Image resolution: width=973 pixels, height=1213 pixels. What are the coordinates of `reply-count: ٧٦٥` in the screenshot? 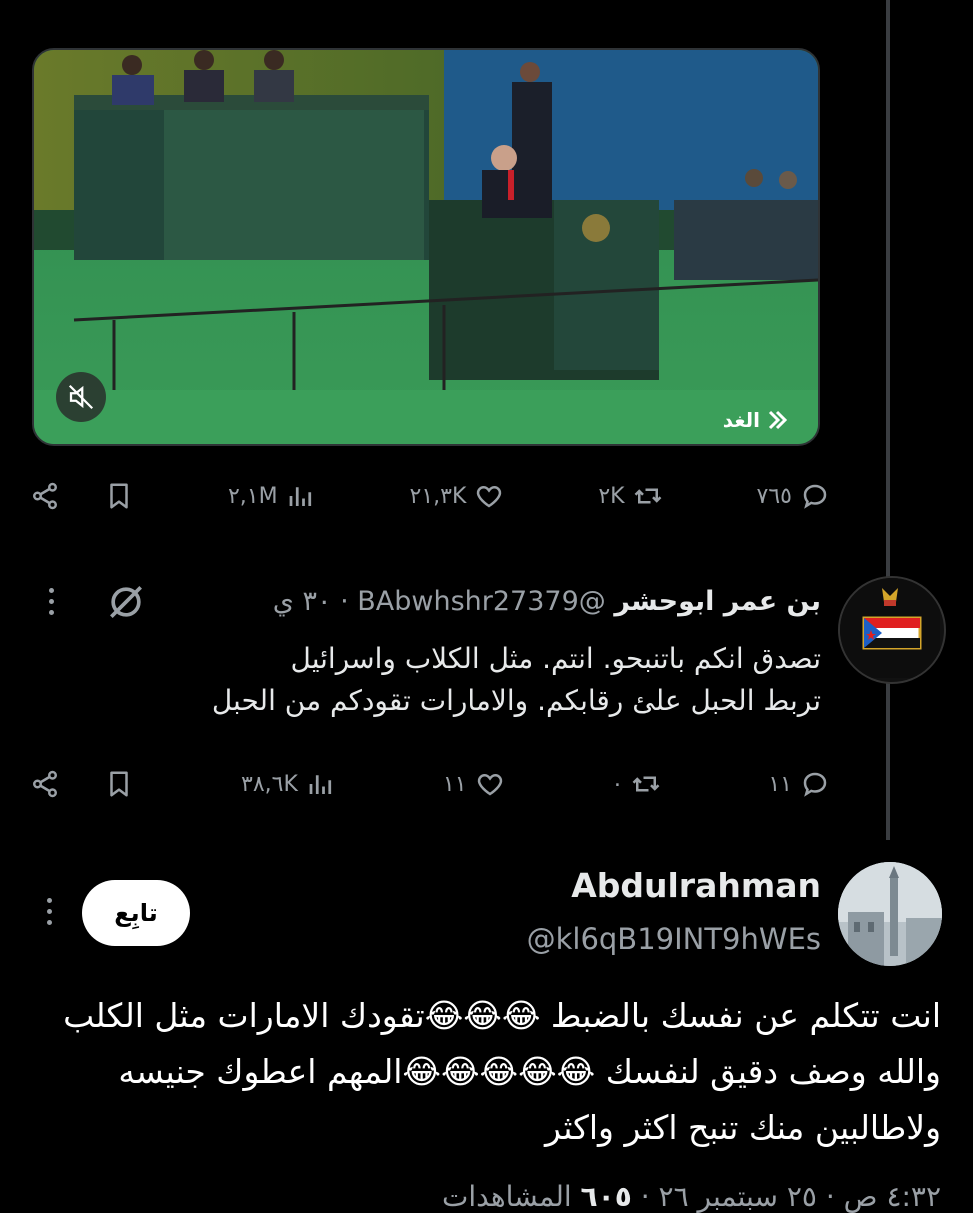 It's located at (774, 496).